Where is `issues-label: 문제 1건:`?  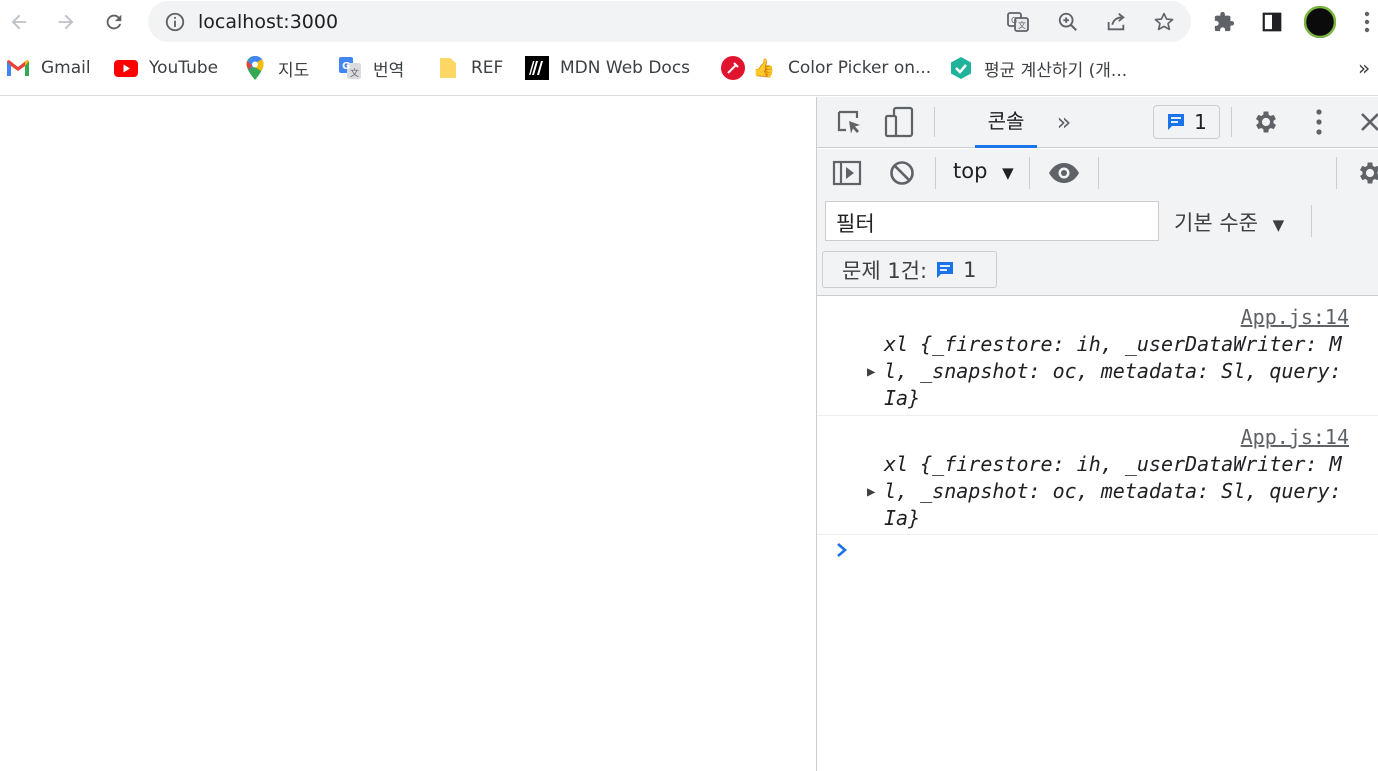 issues-label: 문제 1건: is located at coordinates (885, 270).